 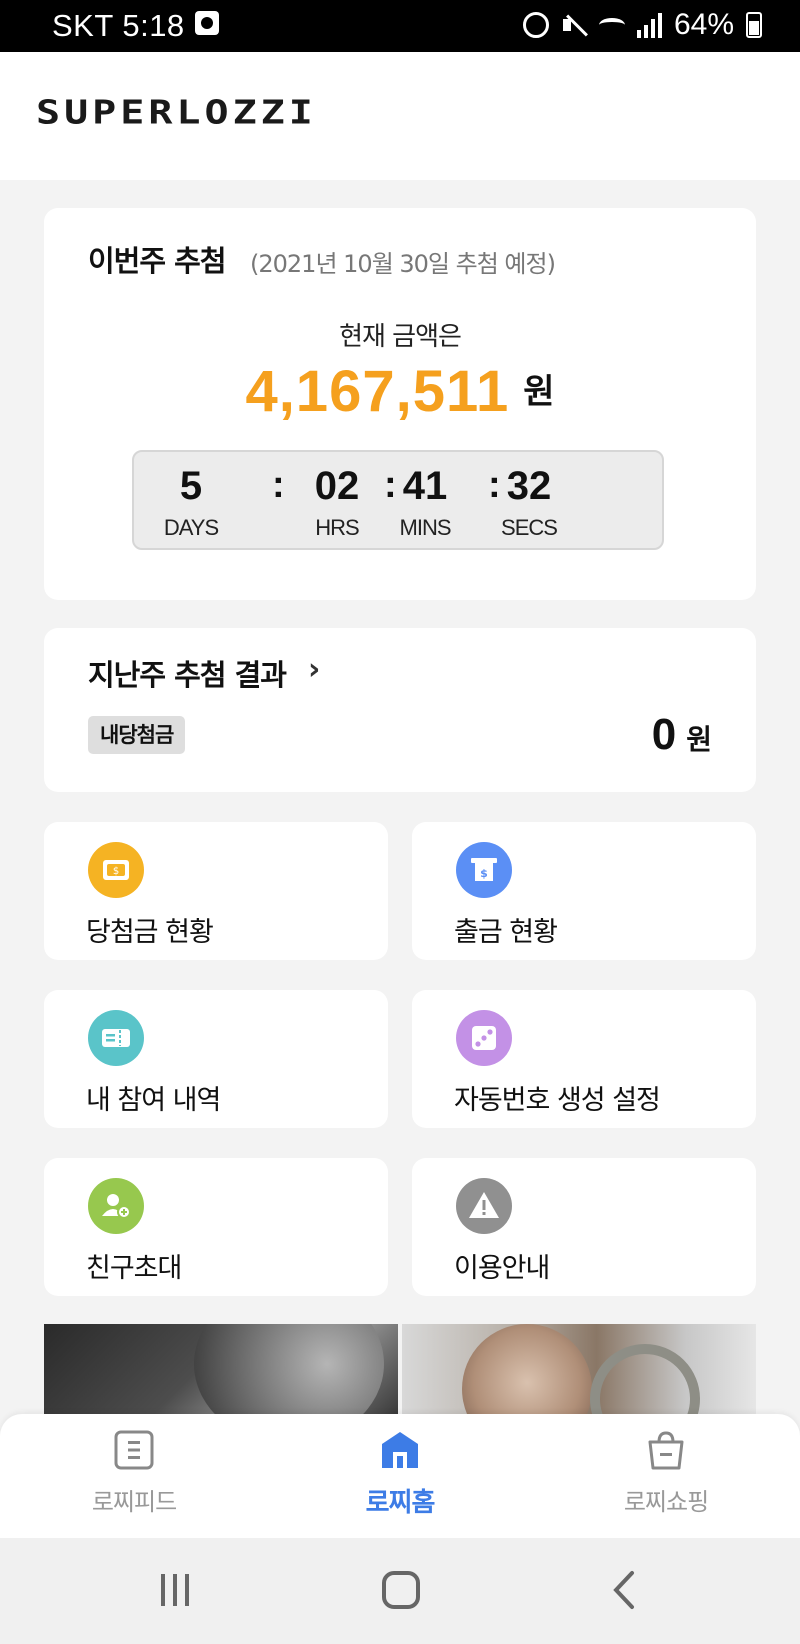 What do you see at coordinates (506, 932) in the screenshot?
I see `menu-label: 출금 현황` at bounding box center [506, 932].